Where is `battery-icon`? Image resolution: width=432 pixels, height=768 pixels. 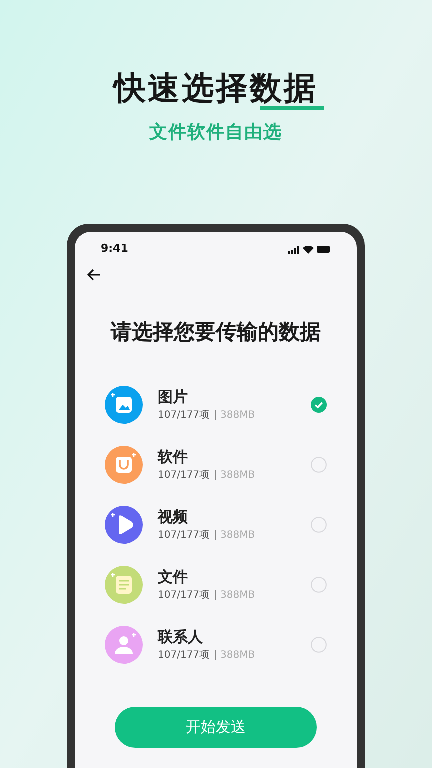
battery-icon is located at coordinates (324, 249).